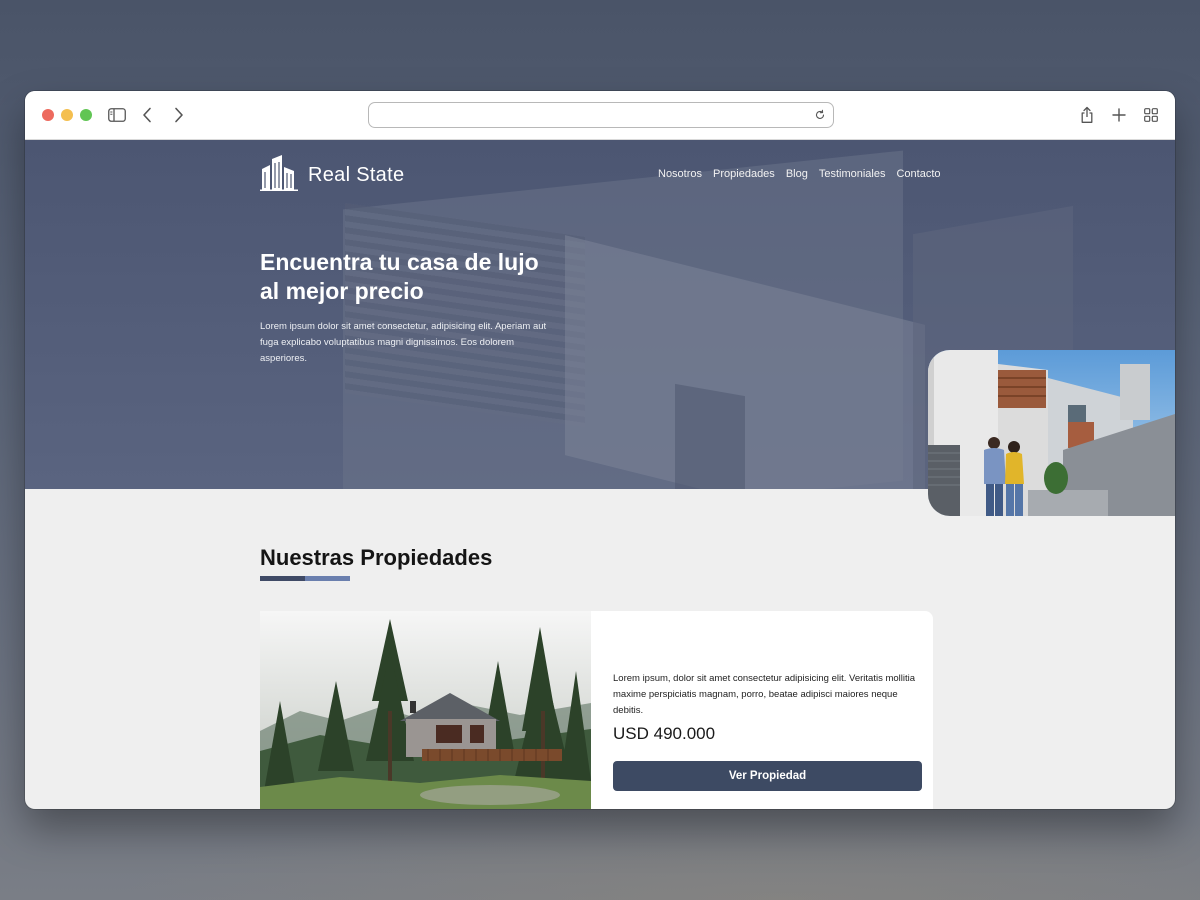  What do you see at coordinates (48, 115) in the screenshot?
I see `close-window-button` at bounding box center [48, 115].